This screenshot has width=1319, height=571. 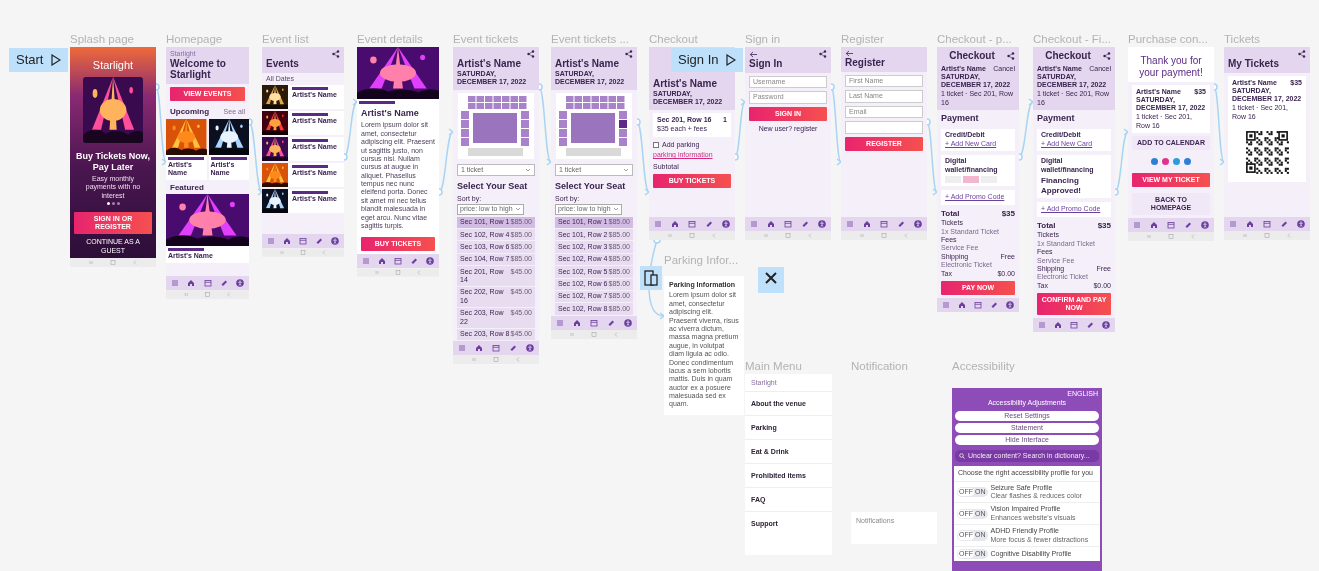 I want to click on close-badge, so click(x=771, y=280).